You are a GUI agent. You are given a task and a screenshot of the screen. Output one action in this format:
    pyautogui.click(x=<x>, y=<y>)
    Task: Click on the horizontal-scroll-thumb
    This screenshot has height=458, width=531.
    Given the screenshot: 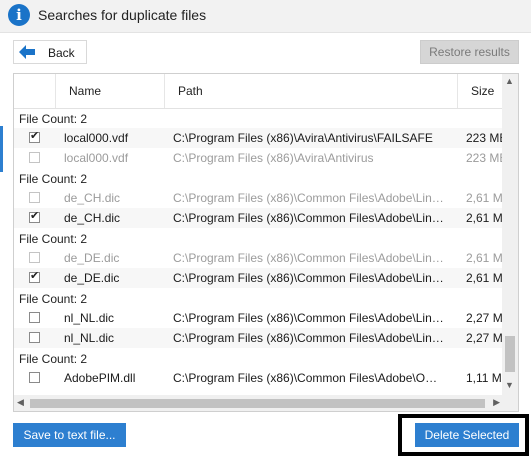 What is the action you would take?
    pyautogui.click(x=257, y=403)
    